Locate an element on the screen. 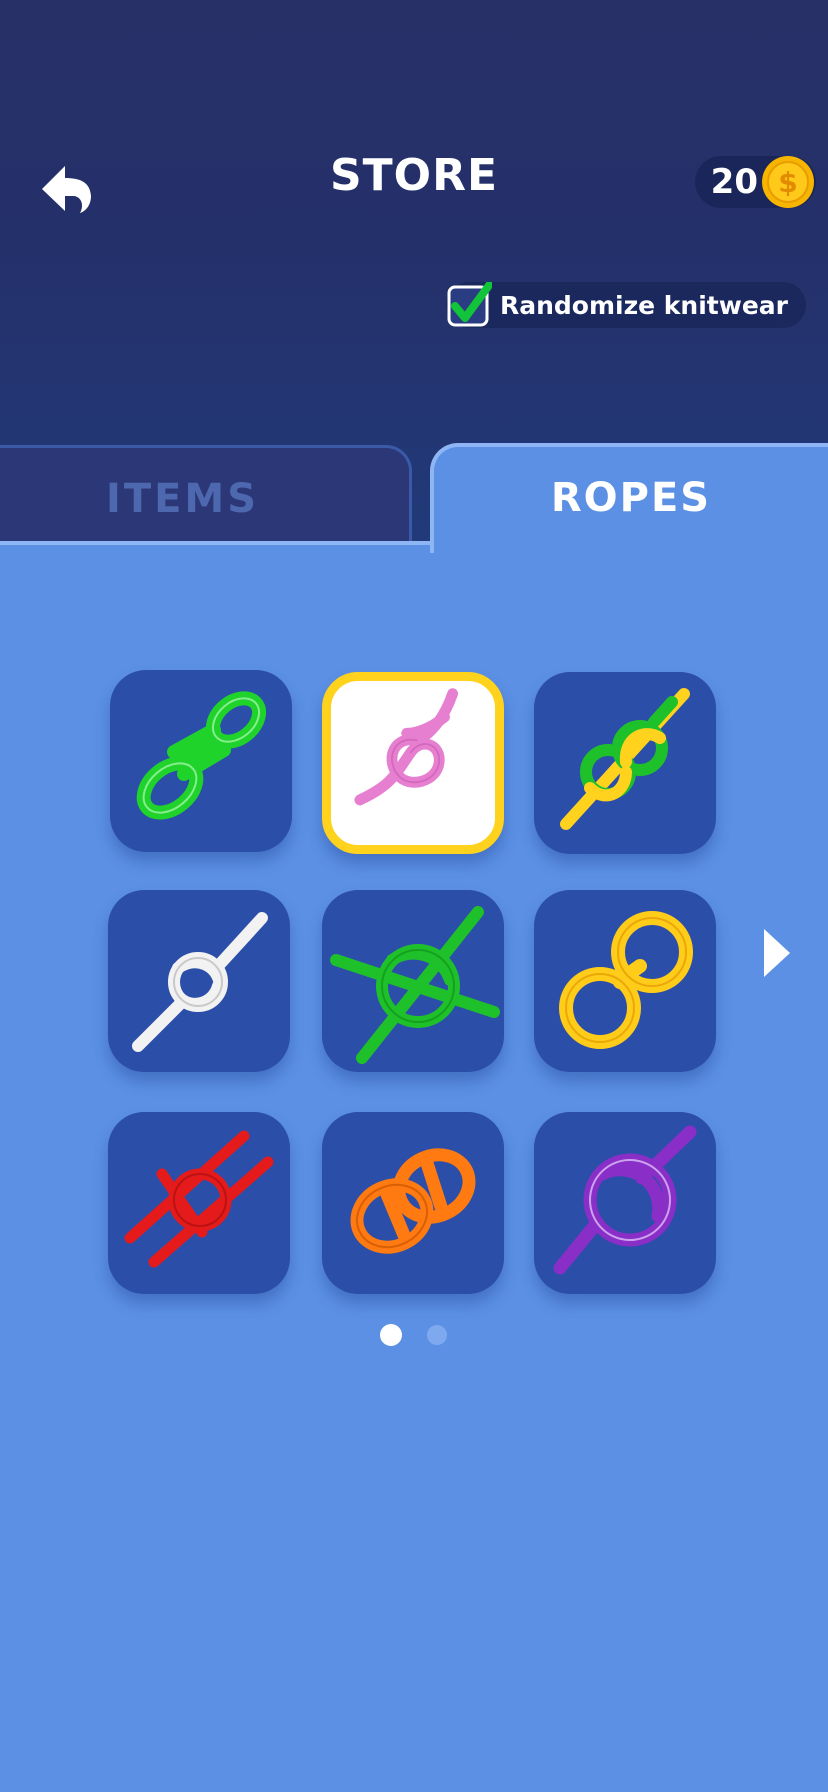  randomize-knitwear-toggle: Randomize knitwear is located at coordinates (625, 304).